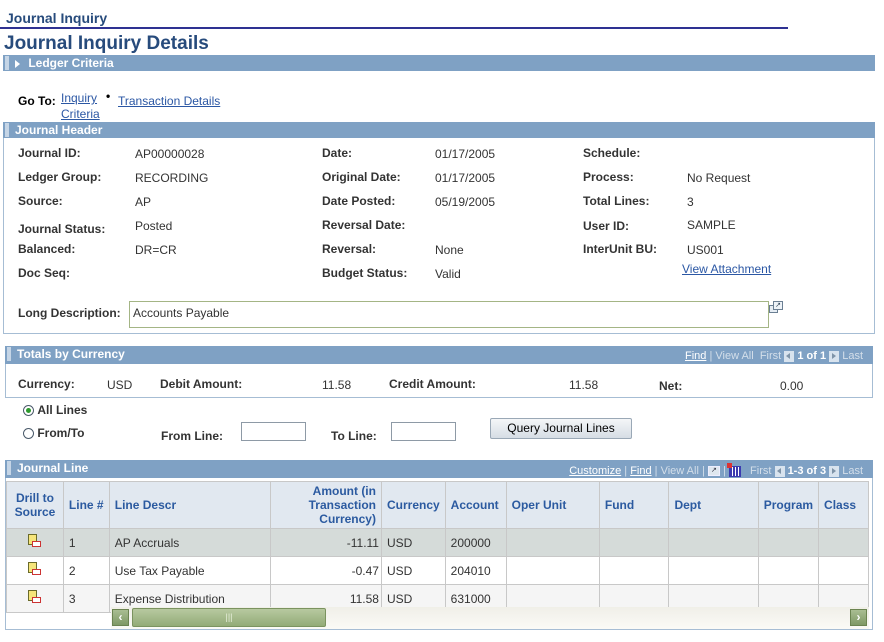 The width and height of the screenshot is (884, 642). What do you see at coordinates (326, 570) in the screenshot?
I see `line-amount: -0.47` at bounding box center [326, 570].